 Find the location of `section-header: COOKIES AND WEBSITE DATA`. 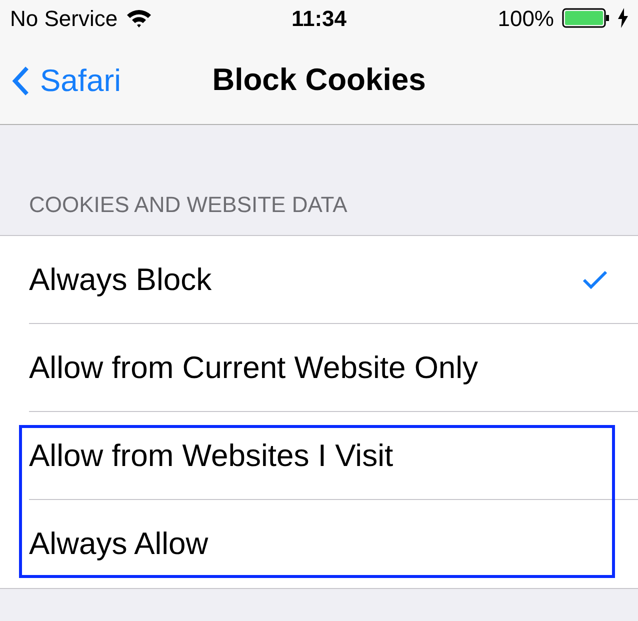

section-header: COOKIES AND WEBSITE DATA is located at coordinates (188, 205).